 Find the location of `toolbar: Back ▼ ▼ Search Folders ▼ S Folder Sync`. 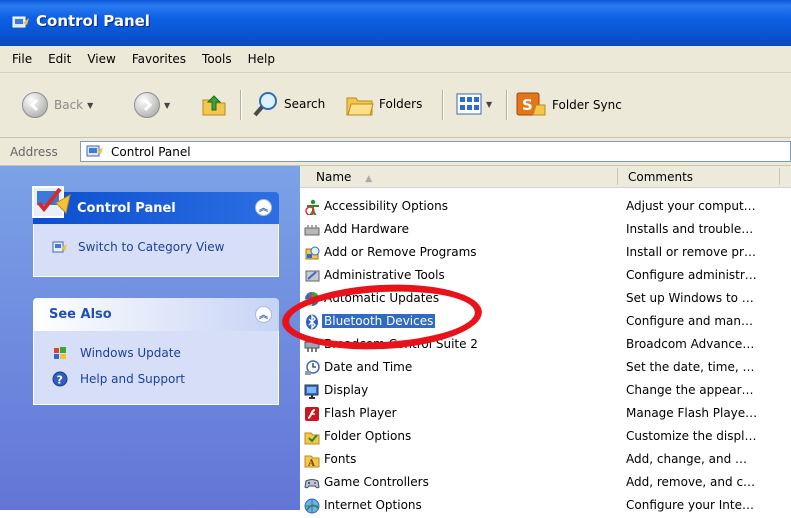

toolbar: Back ▼ ▼ Search Folders ▼ S Folder Sync is located at coordinates (395, 105).